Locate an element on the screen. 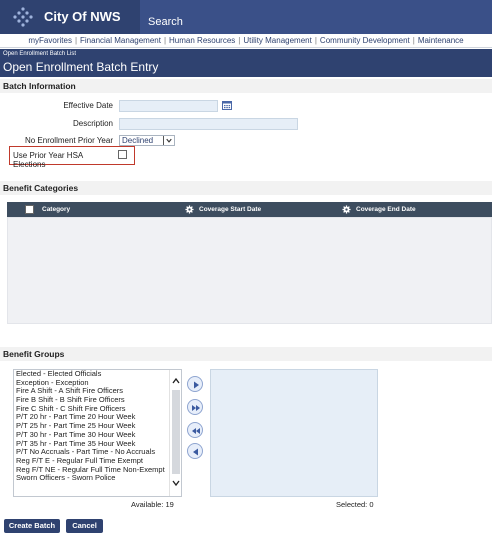 Image resolution: width=492 pixels, height=537 pixels. scroll-thumb is located at coordinates (176, 432).